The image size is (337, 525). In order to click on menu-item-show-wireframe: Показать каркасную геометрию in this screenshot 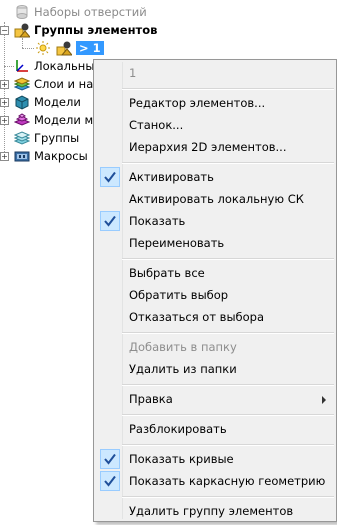, I will do `click(215, 481)`.